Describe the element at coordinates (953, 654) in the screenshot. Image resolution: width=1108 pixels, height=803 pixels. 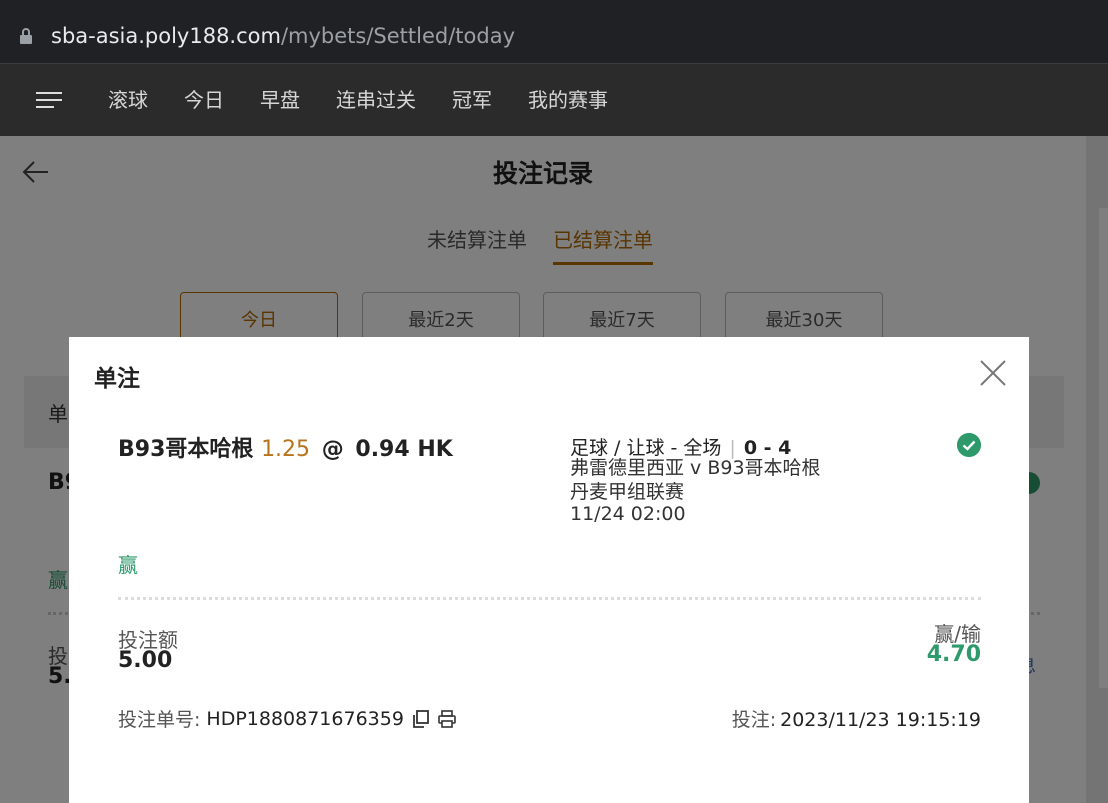
I see `win-loss-value: 4.70` at that location.